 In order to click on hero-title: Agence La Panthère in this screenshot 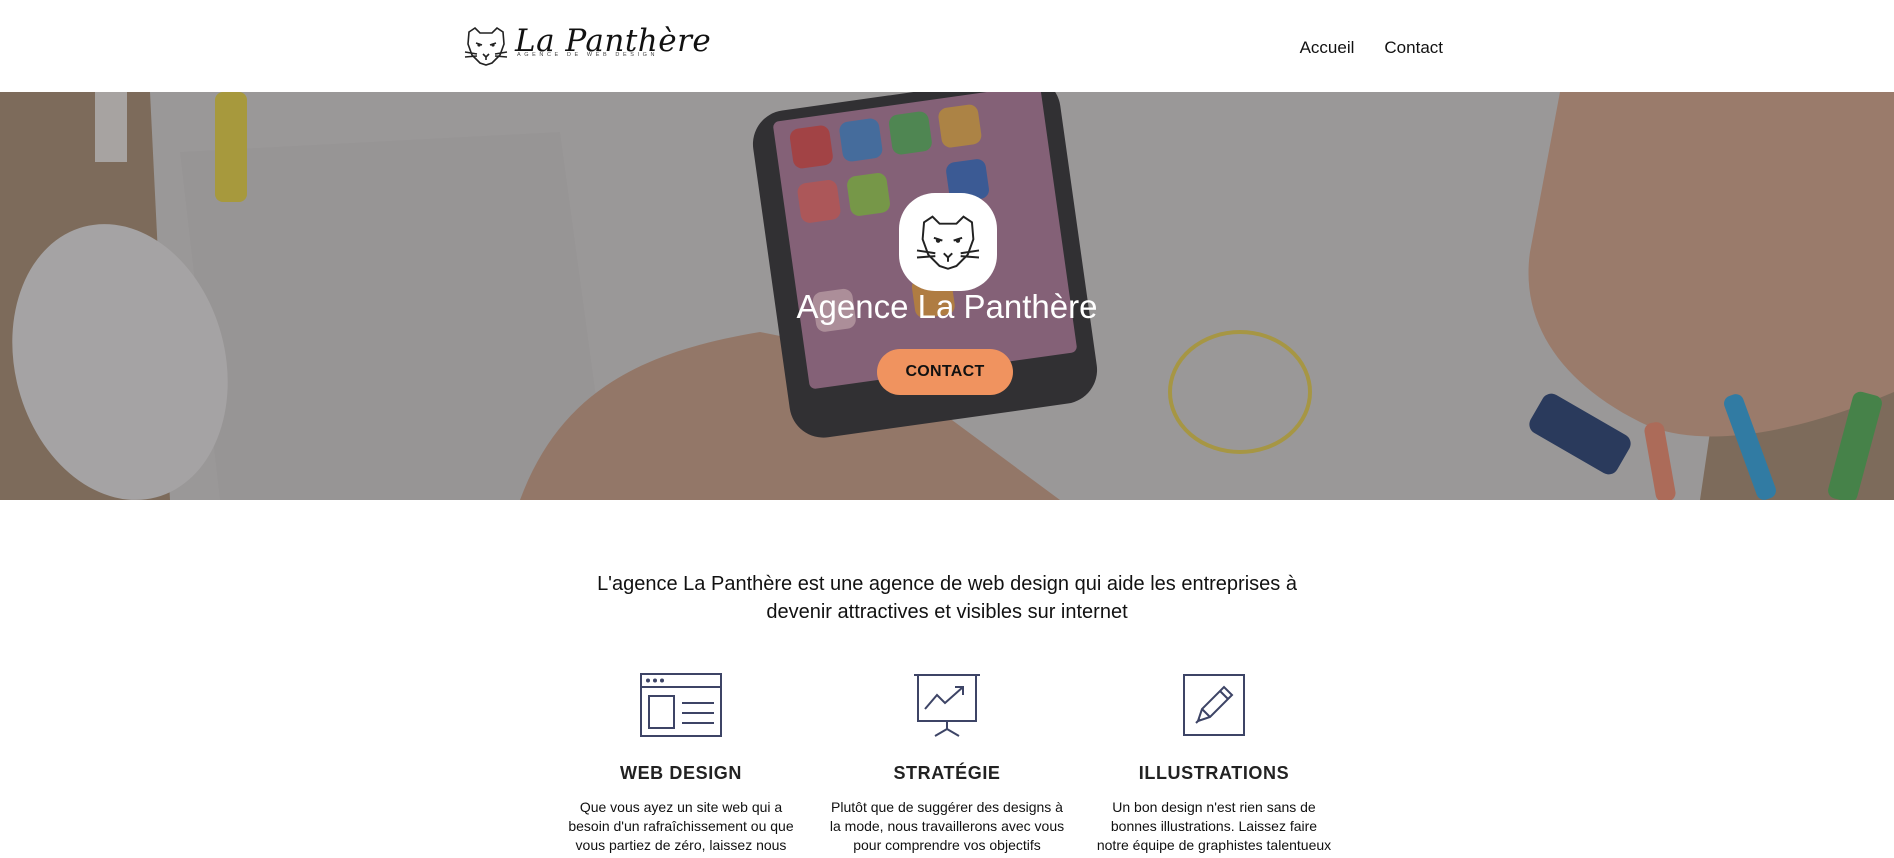, I will do `click(947, 306)`.